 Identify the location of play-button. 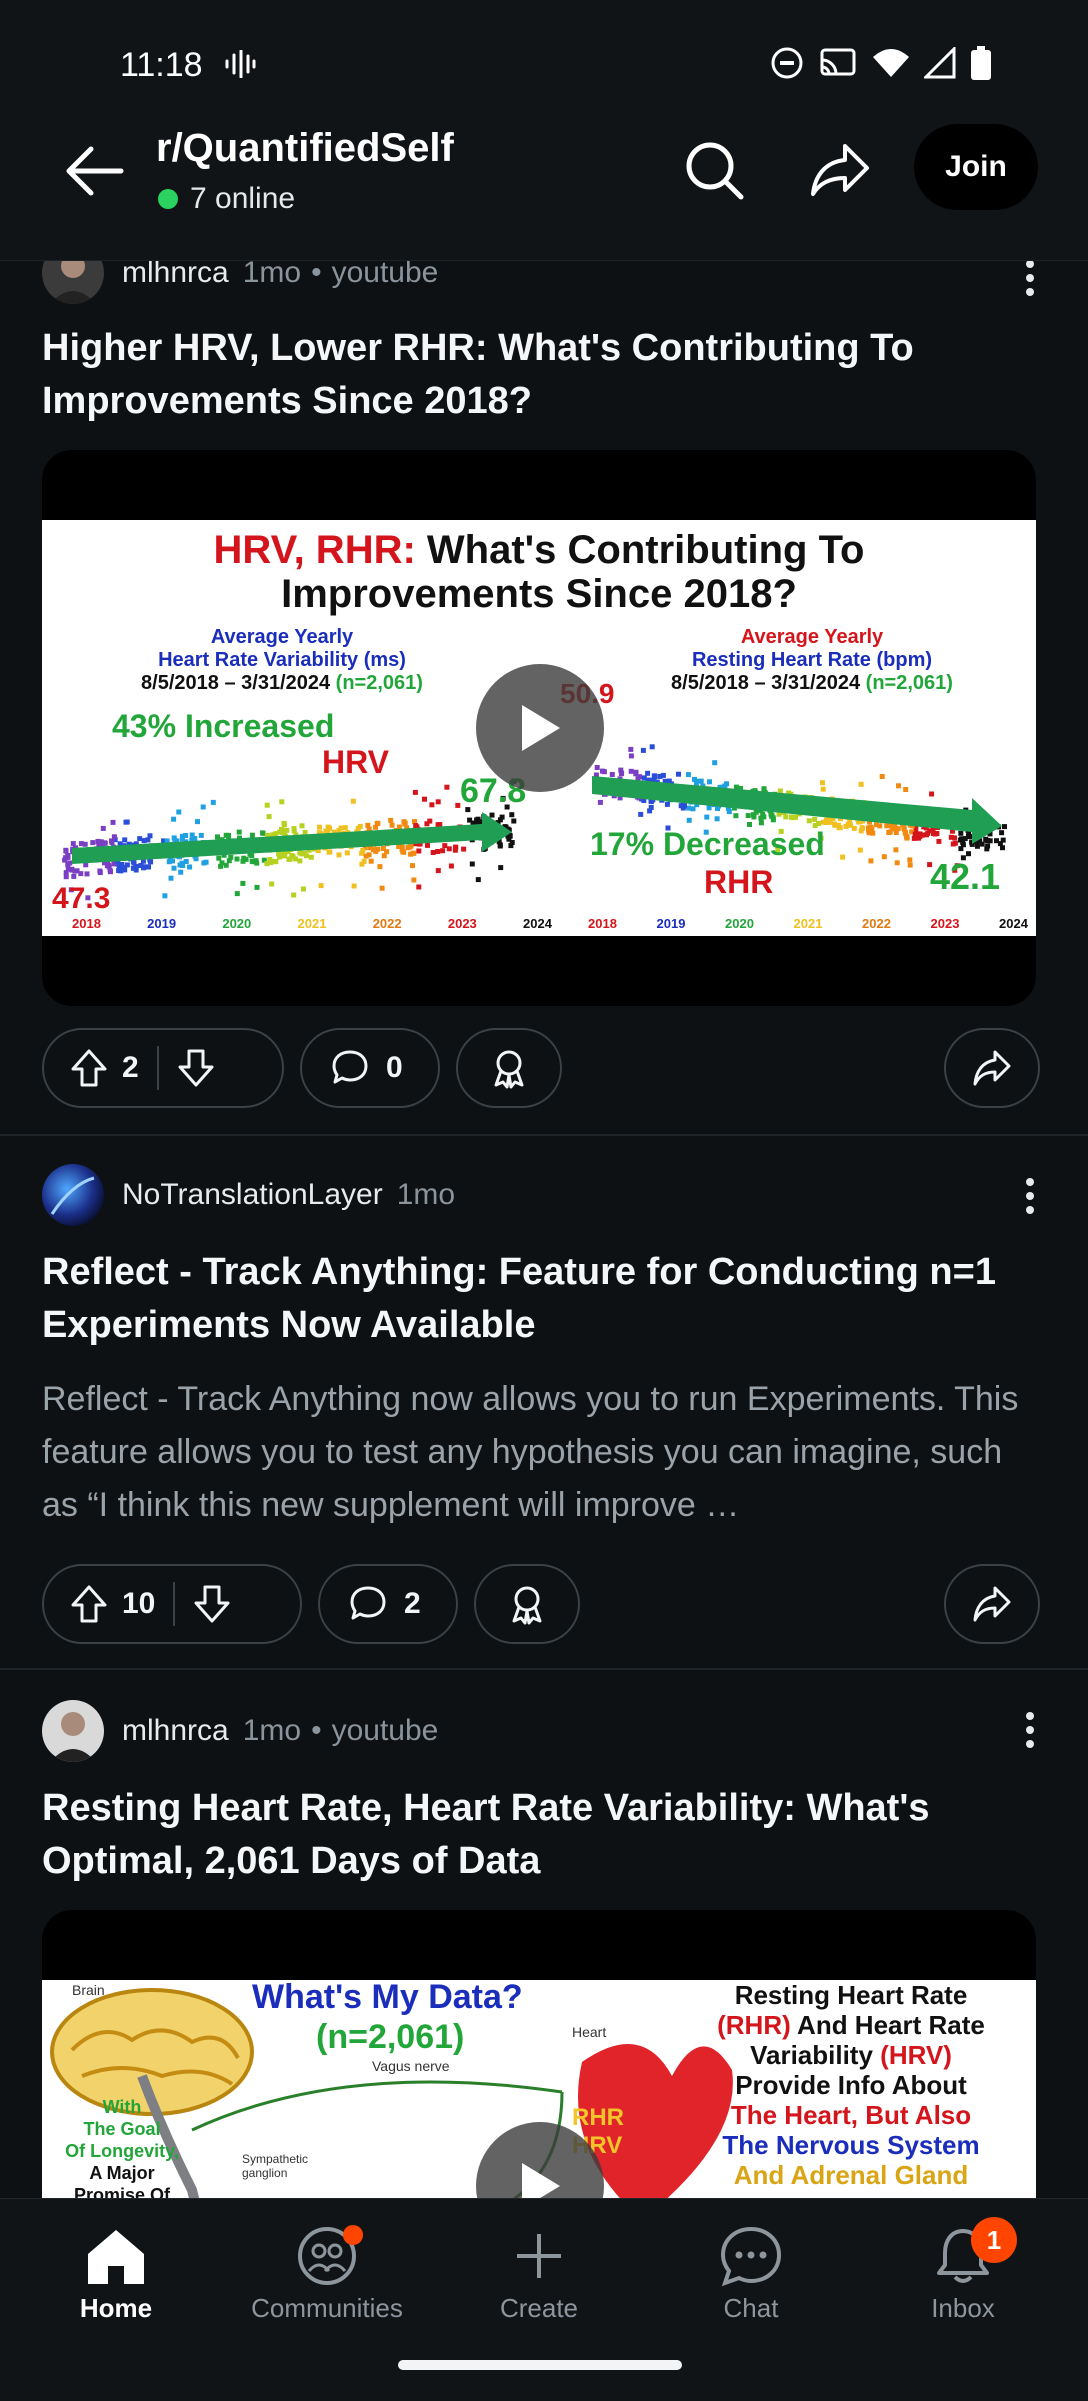
(540, 728).